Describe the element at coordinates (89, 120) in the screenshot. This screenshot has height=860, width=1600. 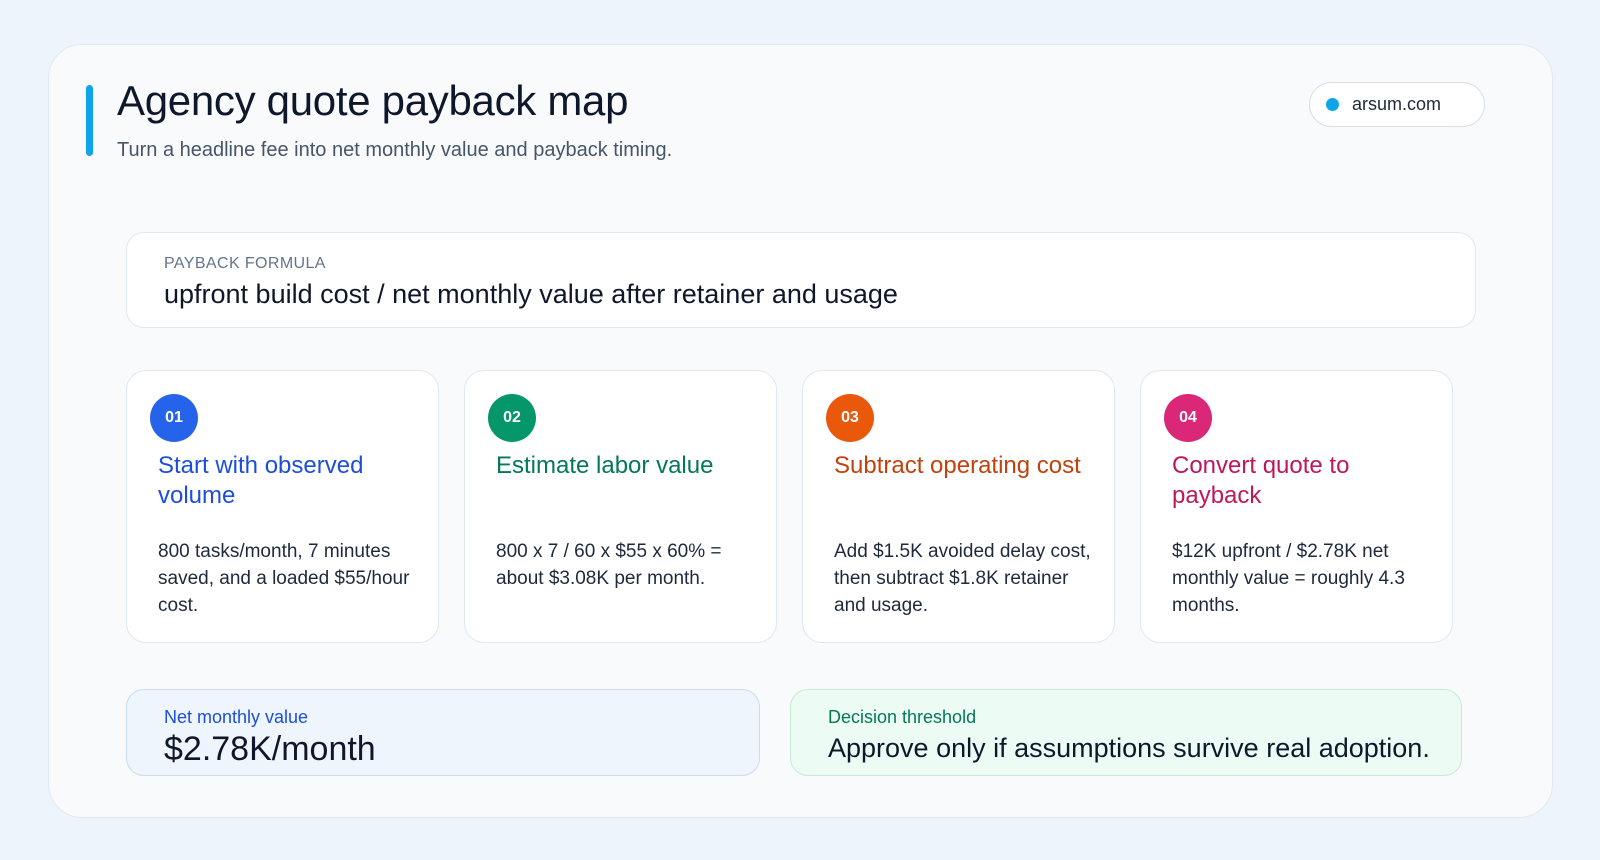
I see `title-accent-bar` at that location.